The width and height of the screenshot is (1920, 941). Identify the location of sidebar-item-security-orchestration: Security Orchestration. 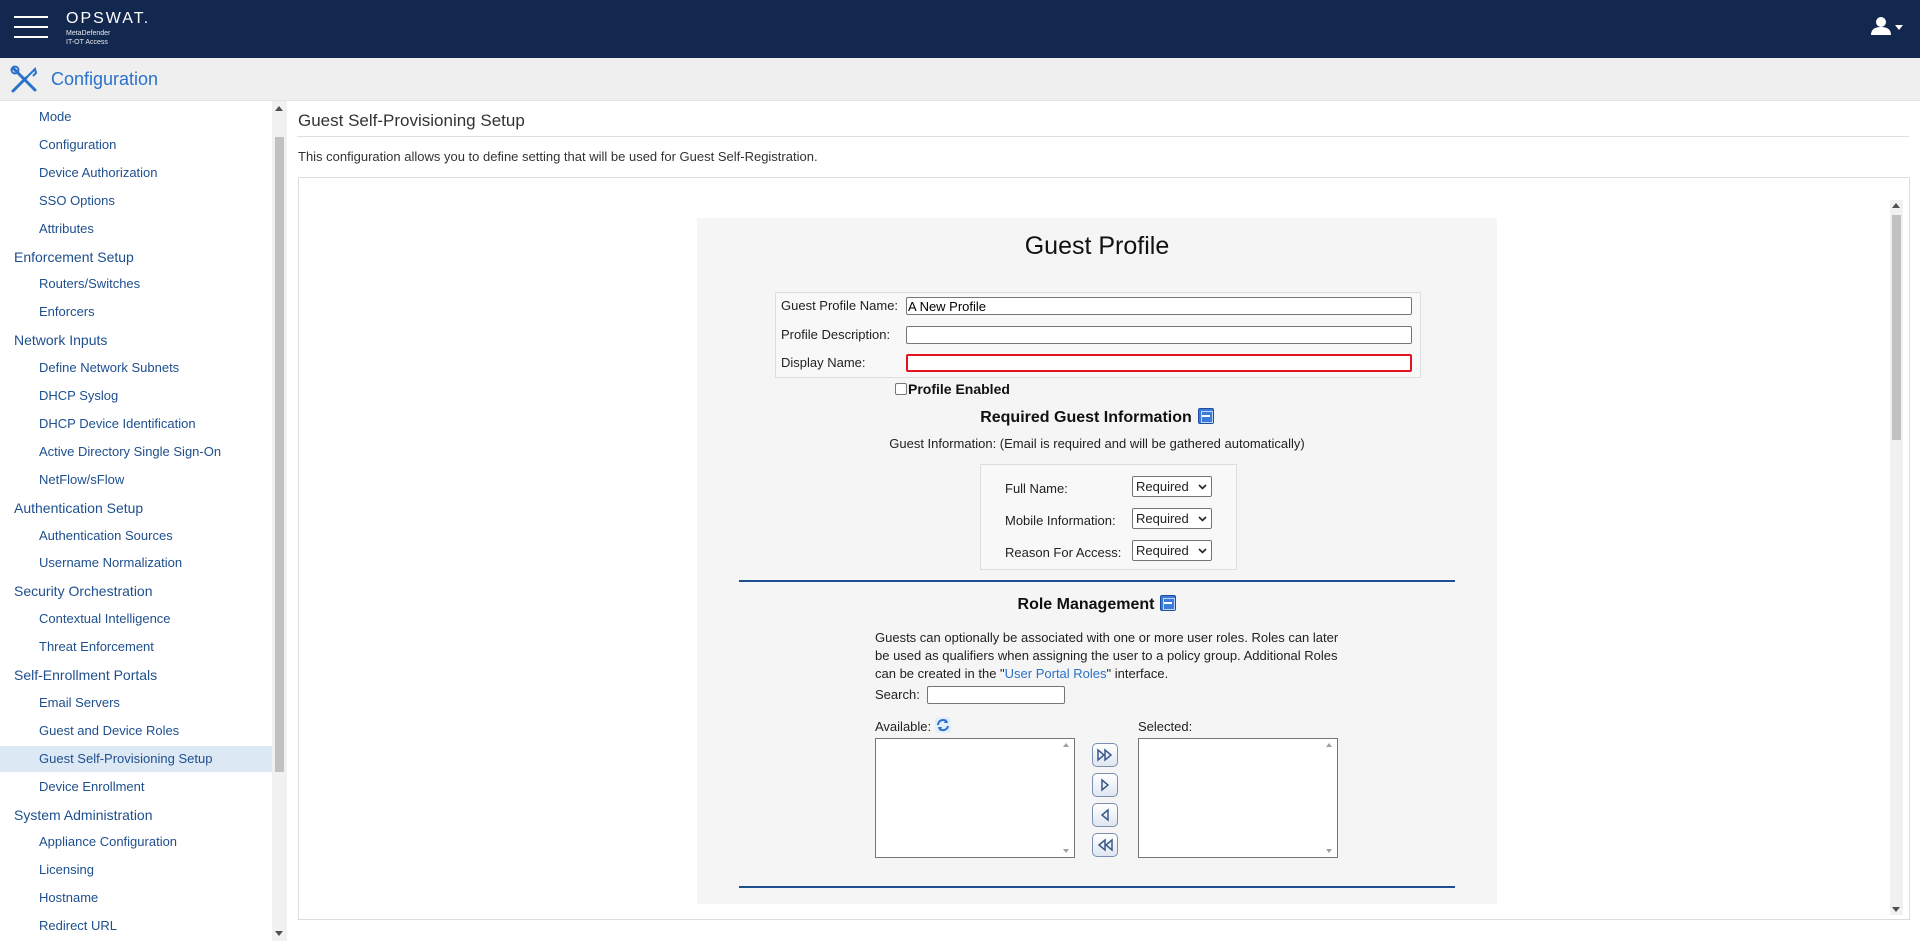
(136, 591).